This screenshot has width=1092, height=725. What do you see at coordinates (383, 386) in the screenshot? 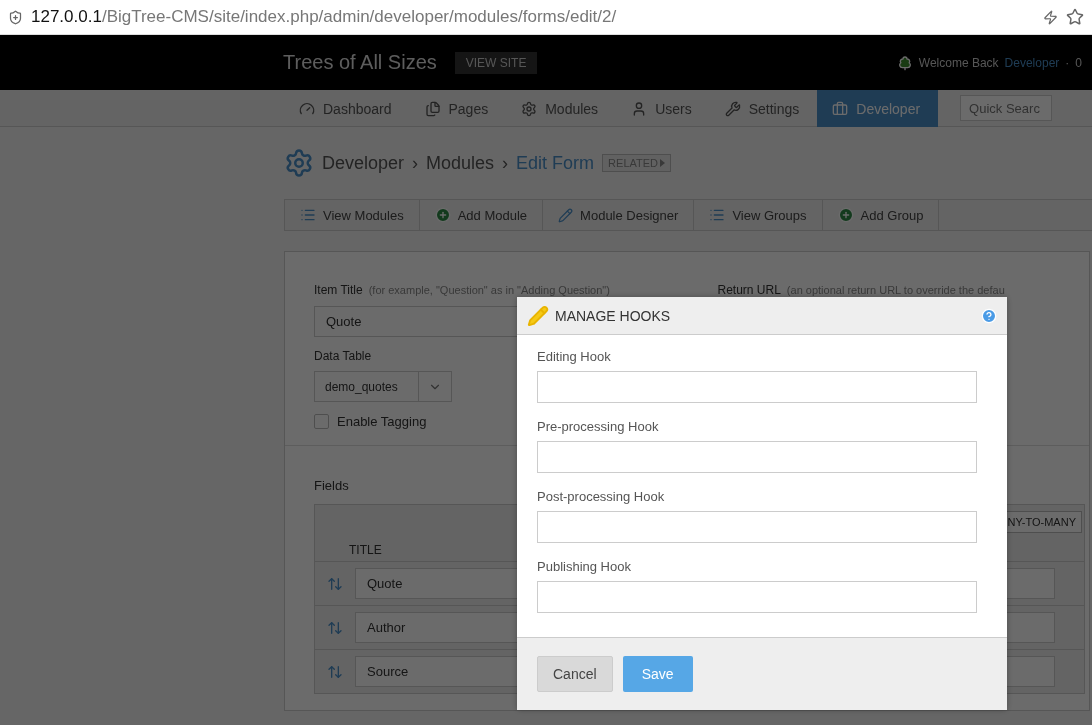
I see `data-table-select: demo_quotes` at bounding box center [383, 386].